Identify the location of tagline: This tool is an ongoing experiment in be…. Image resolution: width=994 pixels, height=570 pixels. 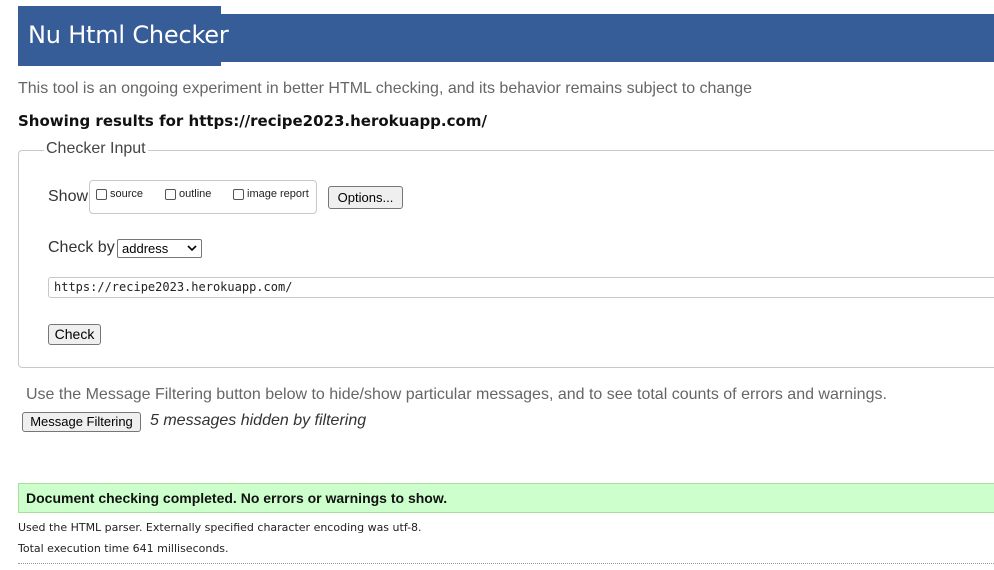
(385, 88).